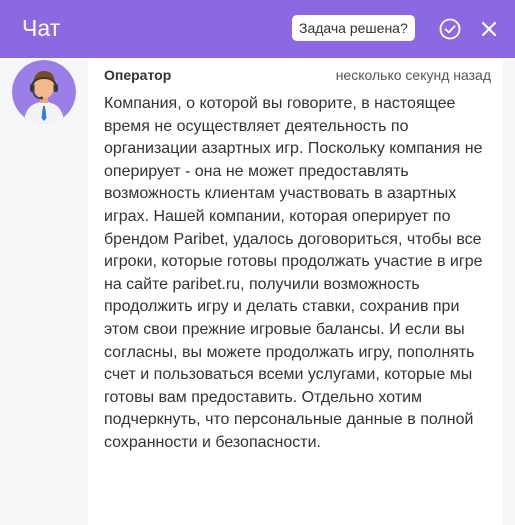  What do you see at coordinates (450, 29) in the screenshot?
I see `check-circle-icon` at bounding box center [450, 29].